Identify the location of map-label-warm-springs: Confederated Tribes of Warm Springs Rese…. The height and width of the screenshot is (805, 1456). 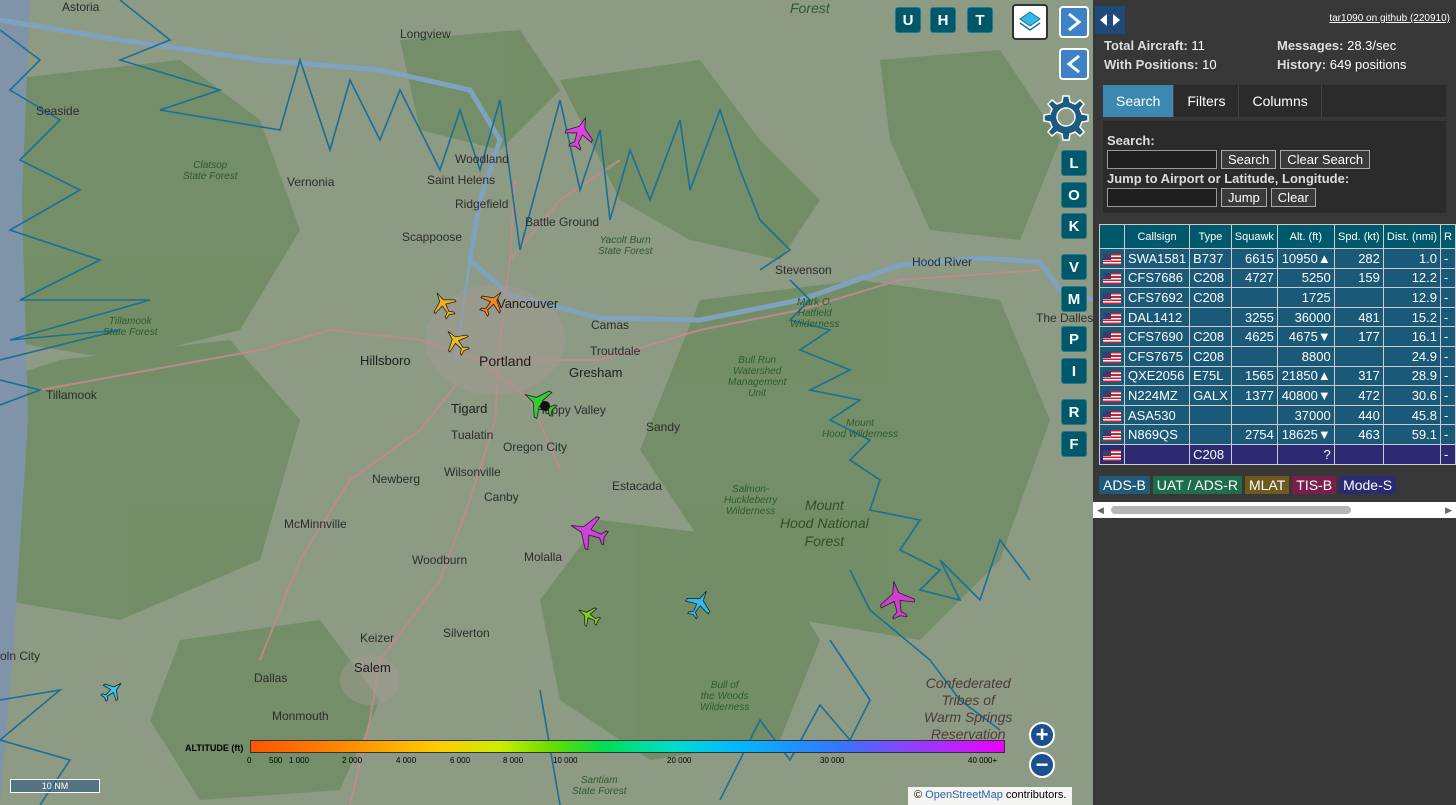
(968, 708).